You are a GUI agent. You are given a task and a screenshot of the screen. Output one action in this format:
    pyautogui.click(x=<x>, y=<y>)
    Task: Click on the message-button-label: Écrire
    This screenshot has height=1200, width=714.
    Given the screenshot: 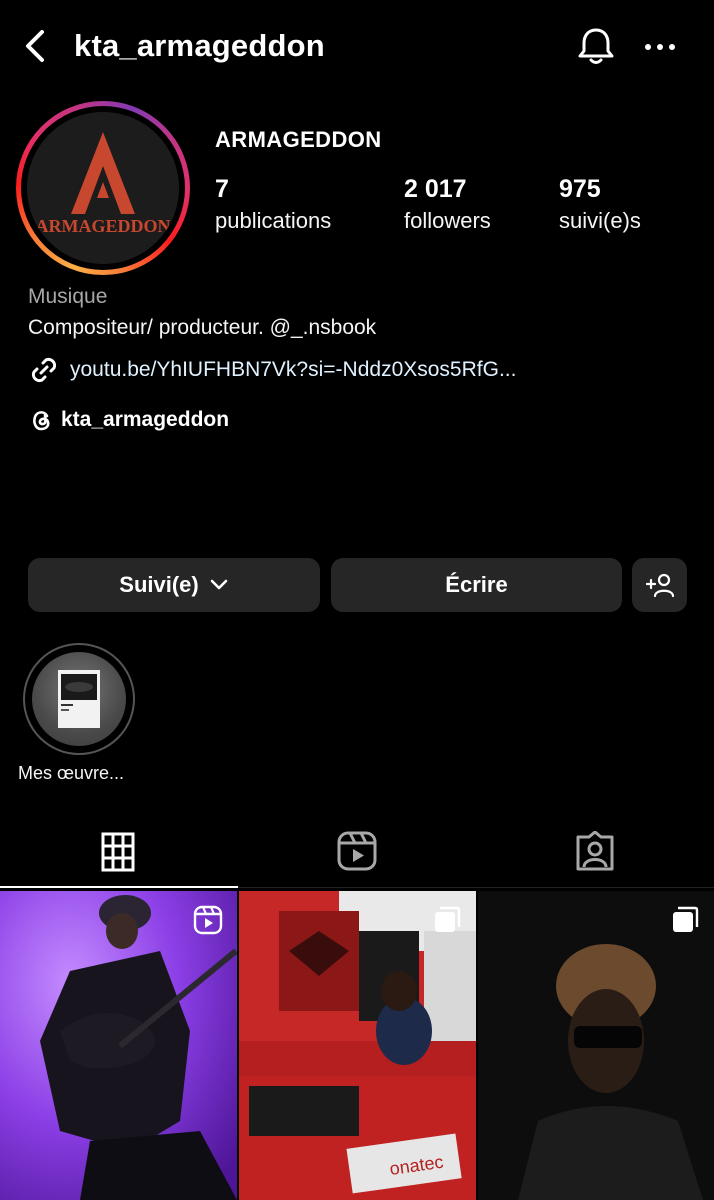 What is the action you would take?
    pyautogui.click(x=476, y=584)
    